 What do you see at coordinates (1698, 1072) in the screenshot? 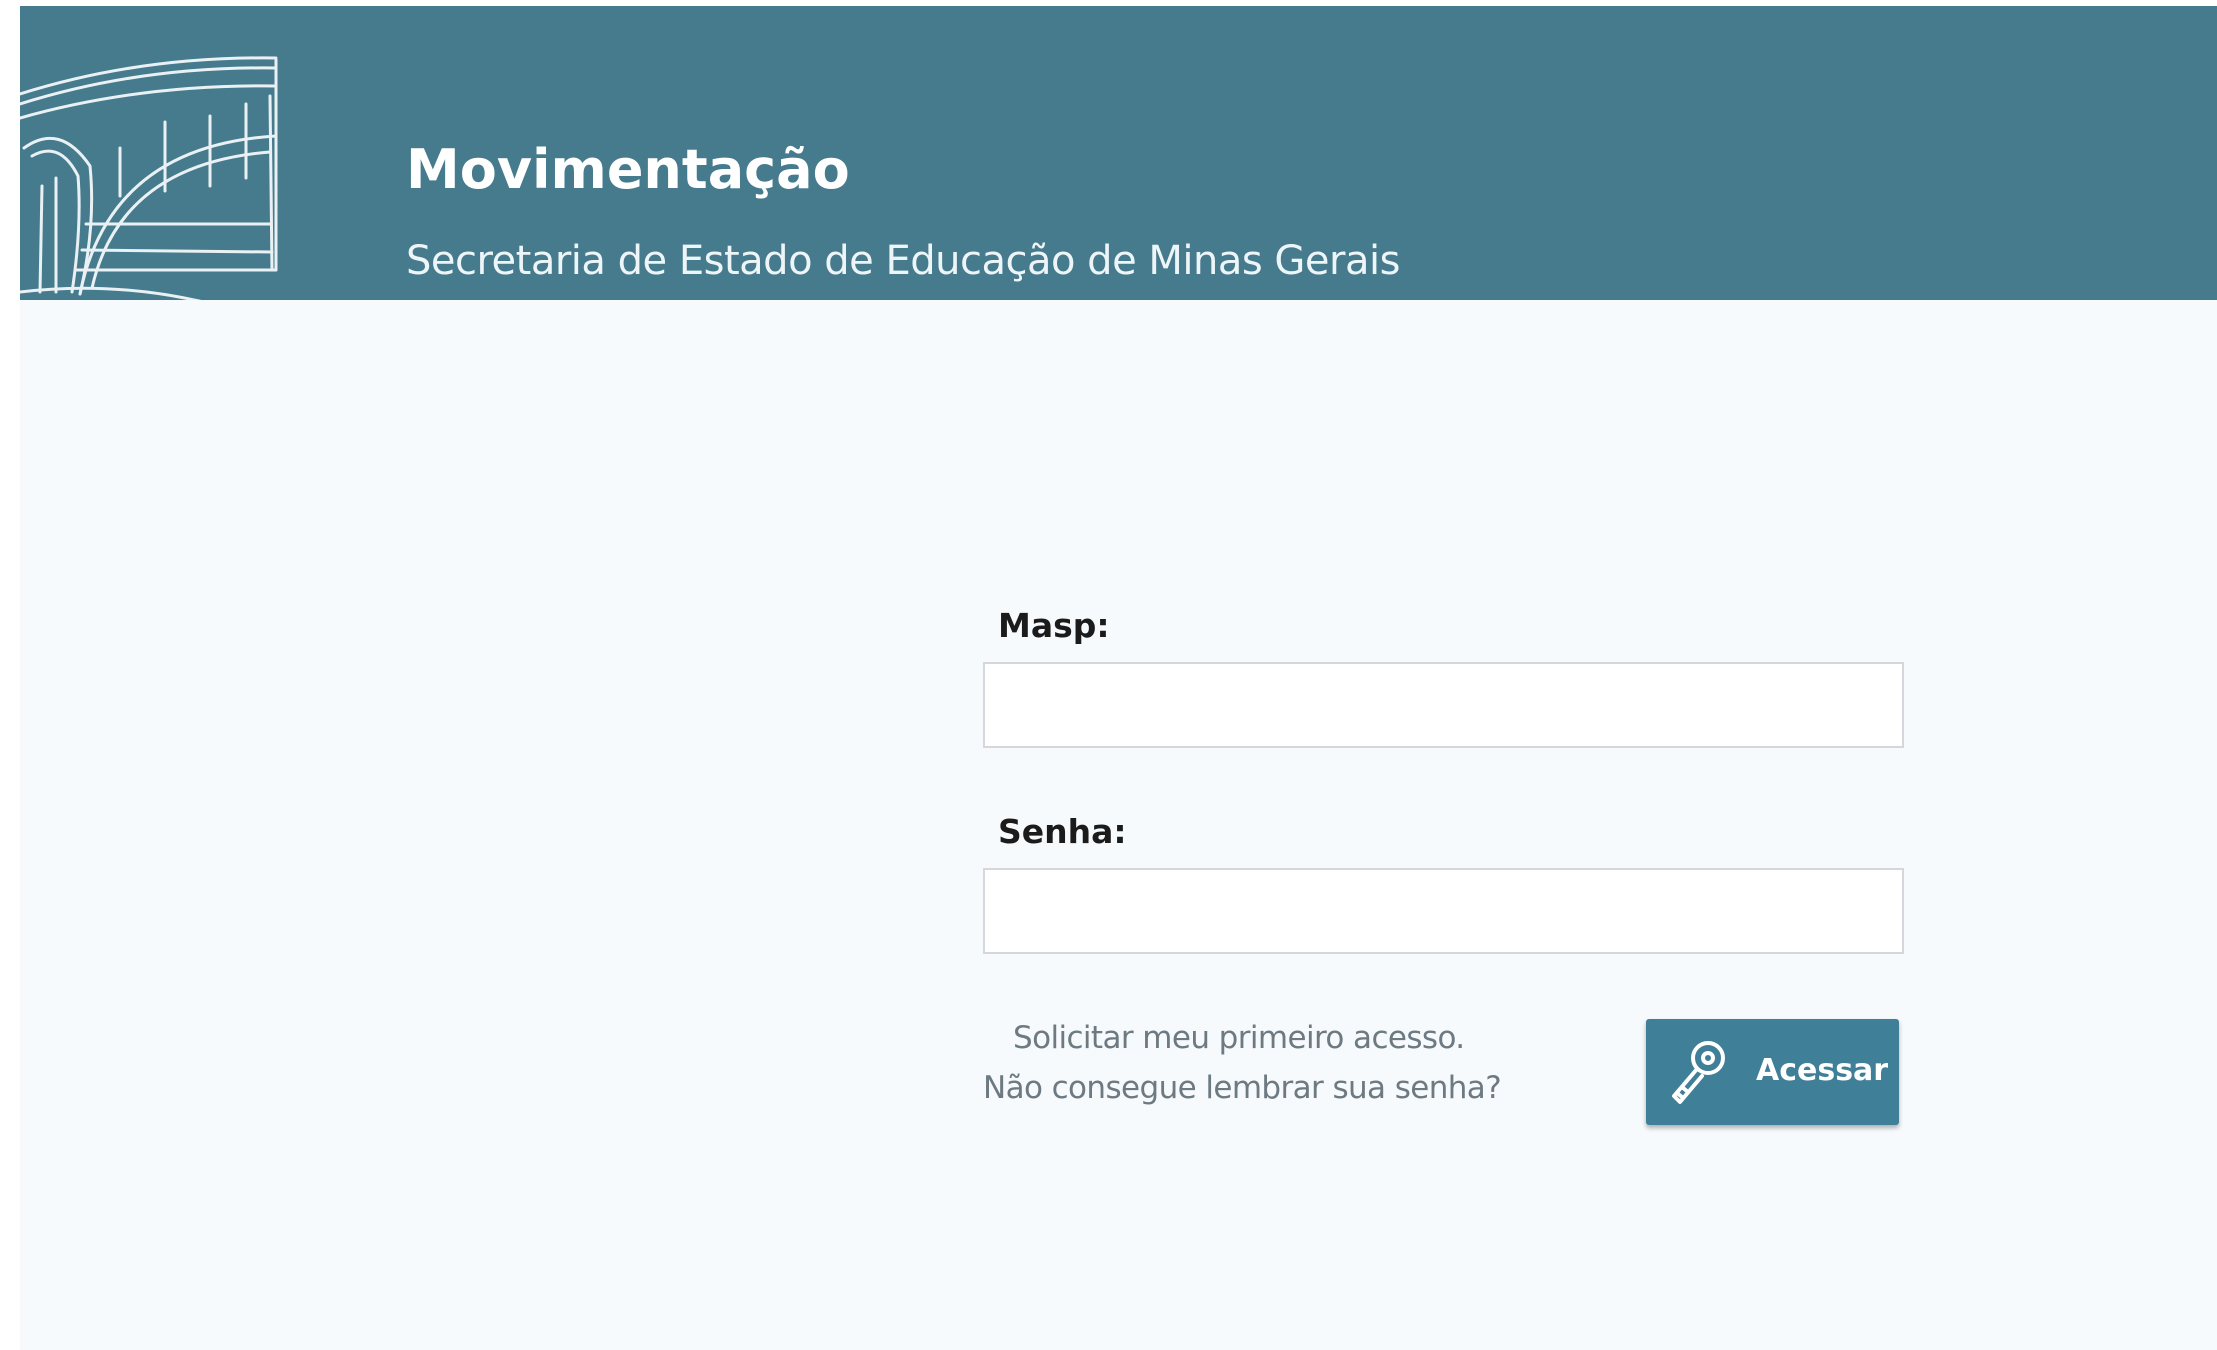
I see `key-icon` at bounding box center [1698, 1072].